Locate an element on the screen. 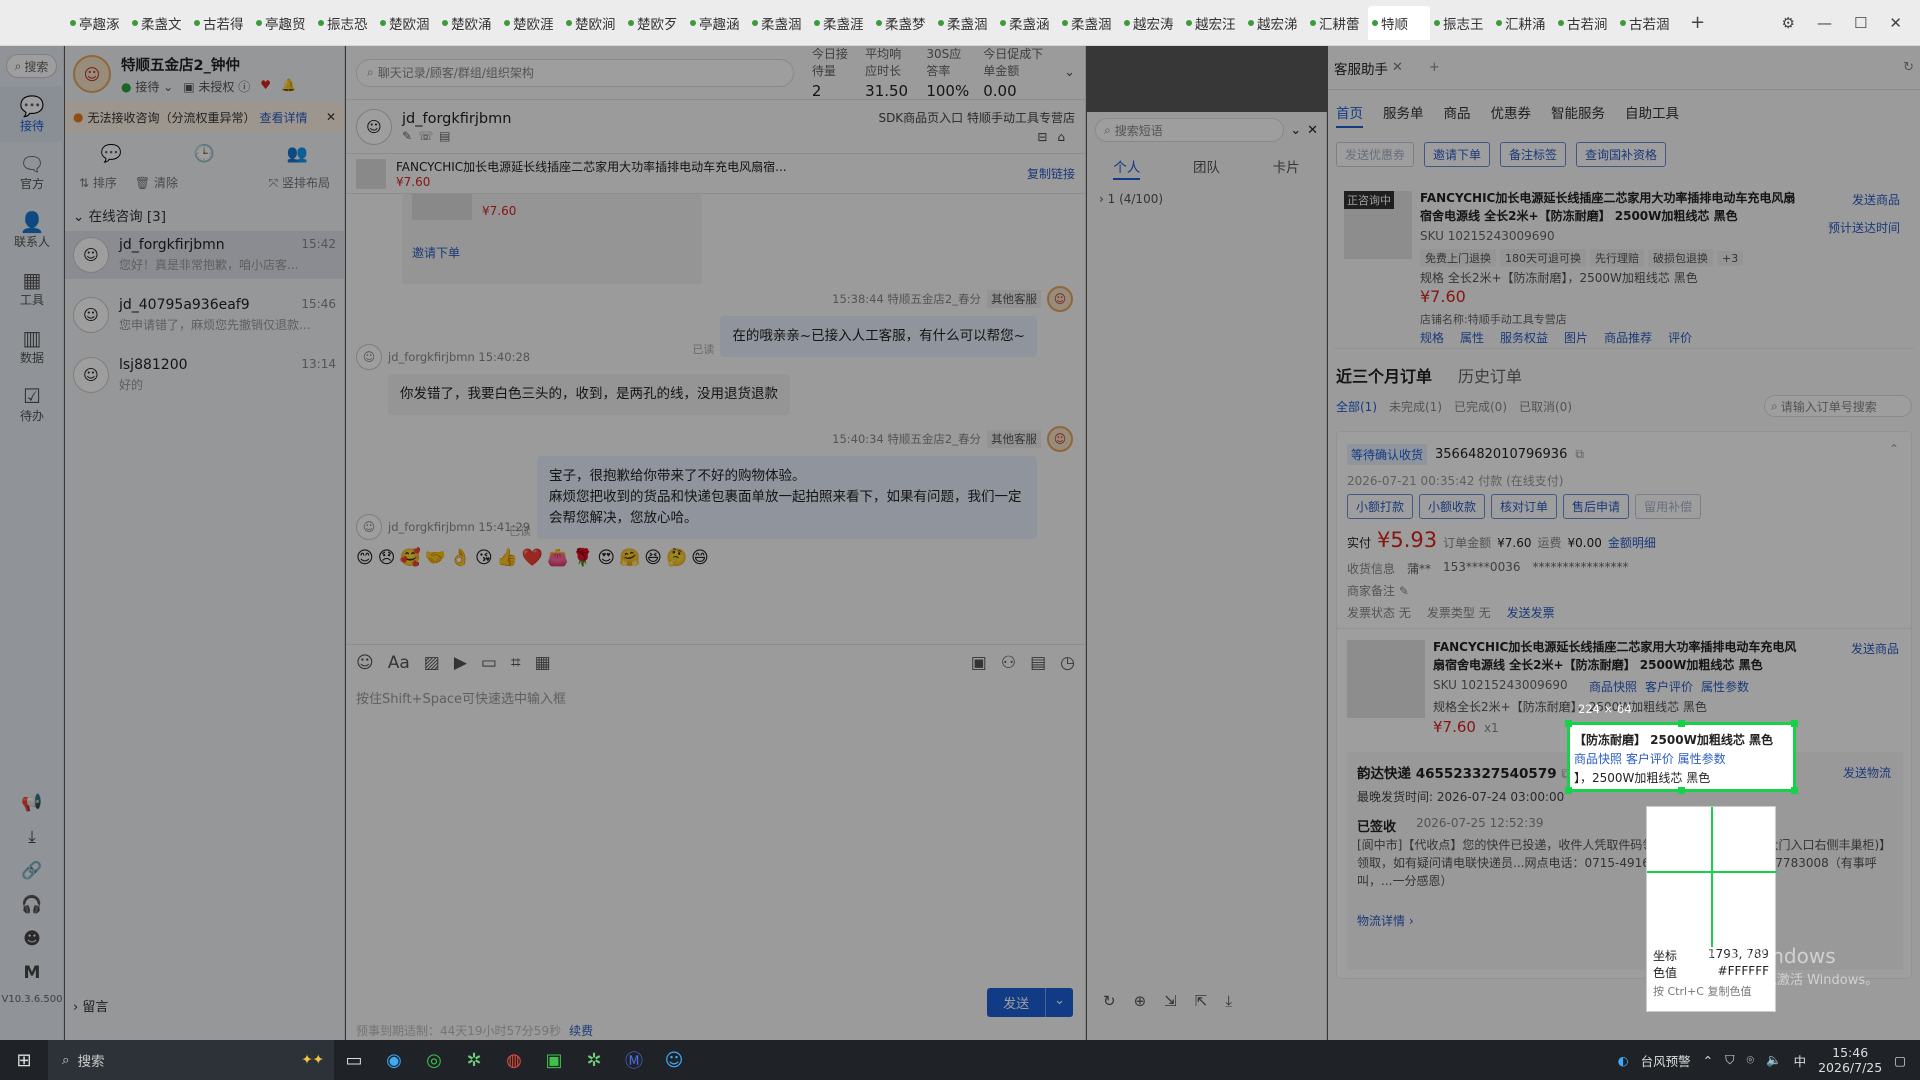 This screenshot has height=1080, width=1920. order-filter: 已取消(0) is located at coordinates (1545, 406).